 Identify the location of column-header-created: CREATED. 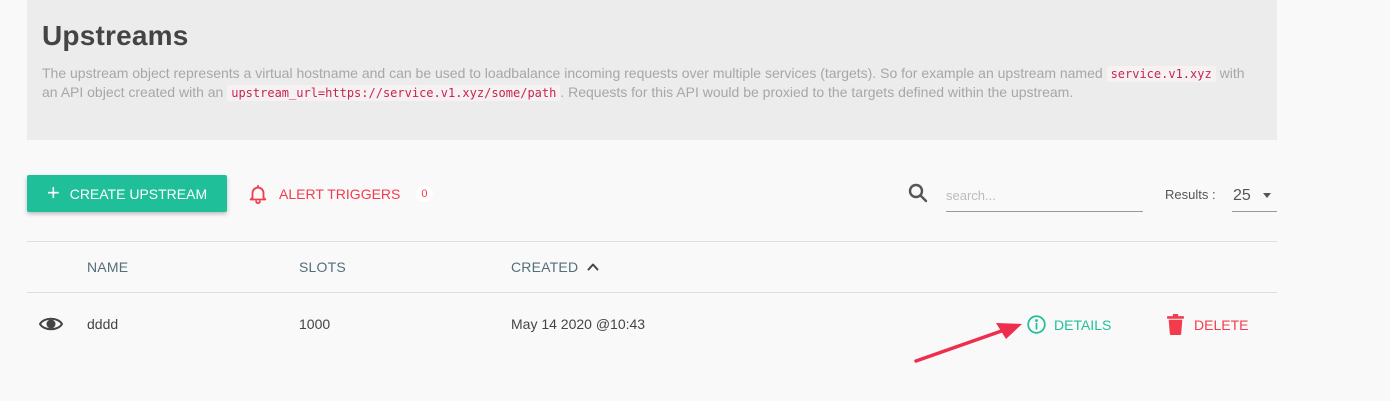
(544, 267).